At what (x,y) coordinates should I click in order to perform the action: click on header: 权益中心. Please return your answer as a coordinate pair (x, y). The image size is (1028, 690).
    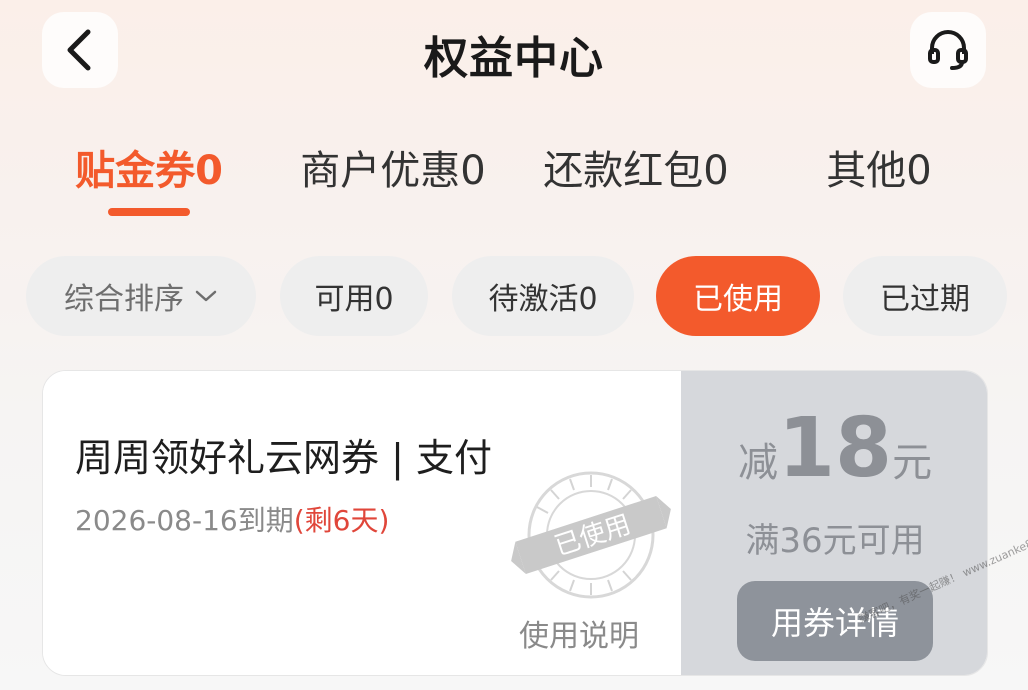
    Looking at the image, I should click on (514, 50).